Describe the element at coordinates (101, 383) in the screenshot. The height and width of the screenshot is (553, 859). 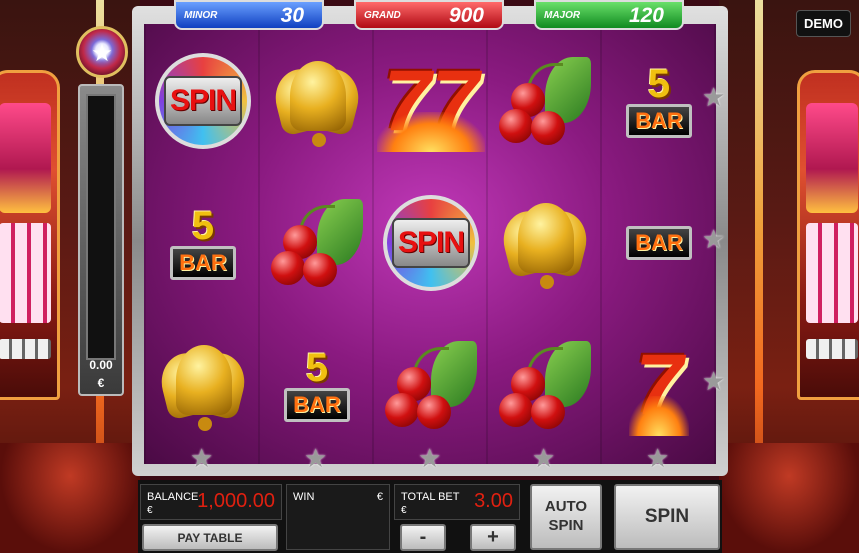
I see `meter-currency: €` at that location.